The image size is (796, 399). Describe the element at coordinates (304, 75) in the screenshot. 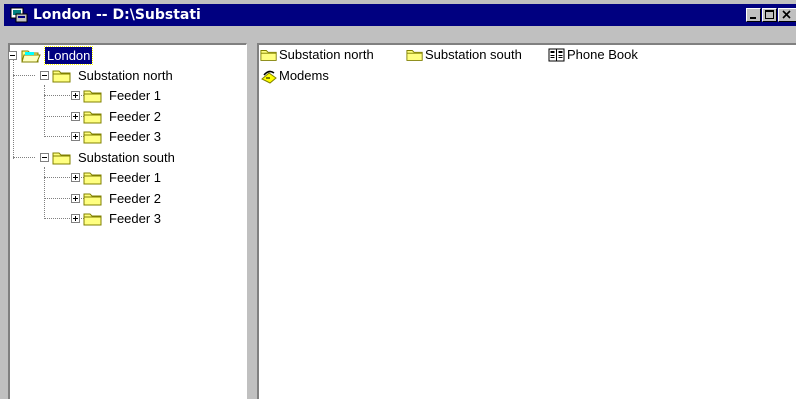

I see `list-item-label: Modems` at that location.